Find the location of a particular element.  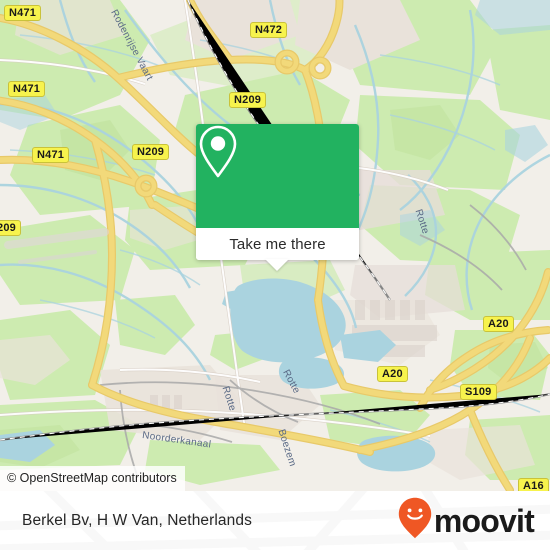

moovit-wordmark: moovit is located at coordinates (484, 520).